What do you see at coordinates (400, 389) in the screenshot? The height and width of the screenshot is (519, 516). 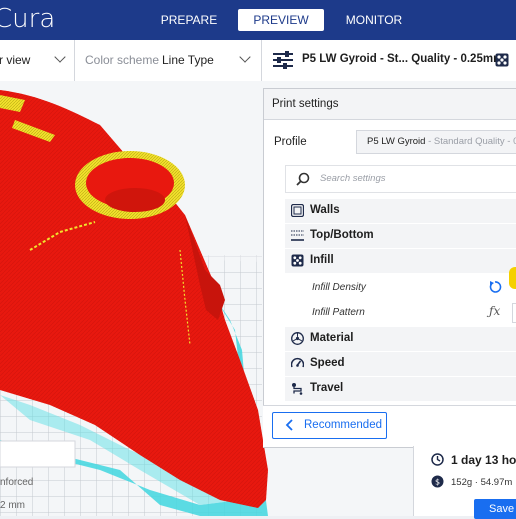 I see `category-travel: Travel` at bounding box center [400, 389].